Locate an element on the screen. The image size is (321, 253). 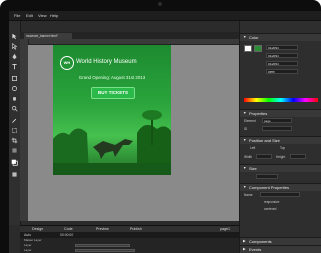
id-field is located at coordinates (277, 128).